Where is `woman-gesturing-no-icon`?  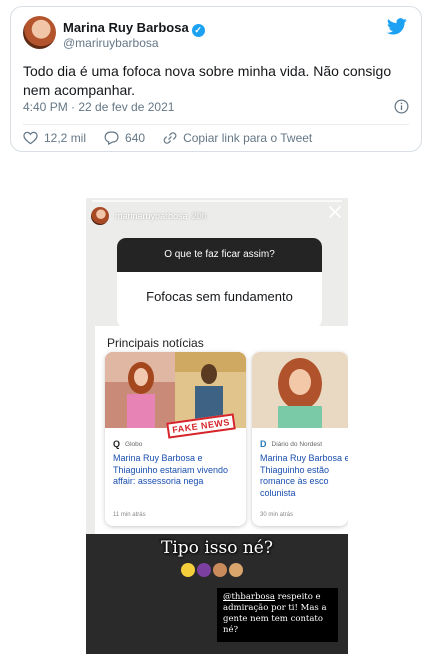
woman-gesturing-no-icon is located at coordinates (204, 570).